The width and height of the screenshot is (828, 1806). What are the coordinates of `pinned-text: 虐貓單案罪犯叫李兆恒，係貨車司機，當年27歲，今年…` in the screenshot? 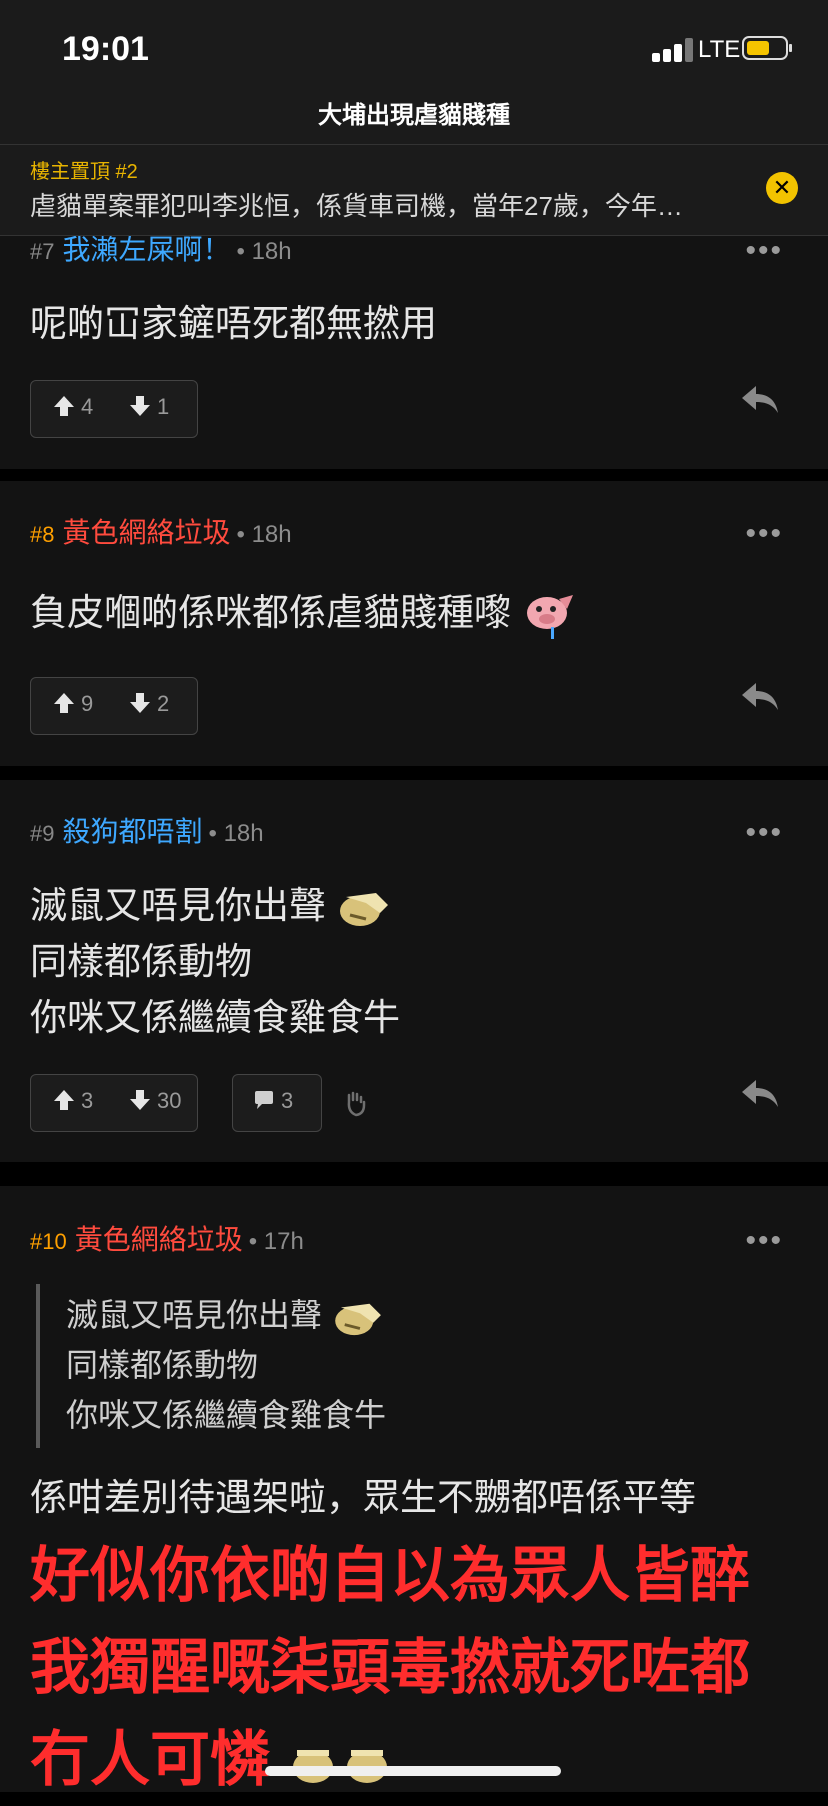 It's located at (356, 206).